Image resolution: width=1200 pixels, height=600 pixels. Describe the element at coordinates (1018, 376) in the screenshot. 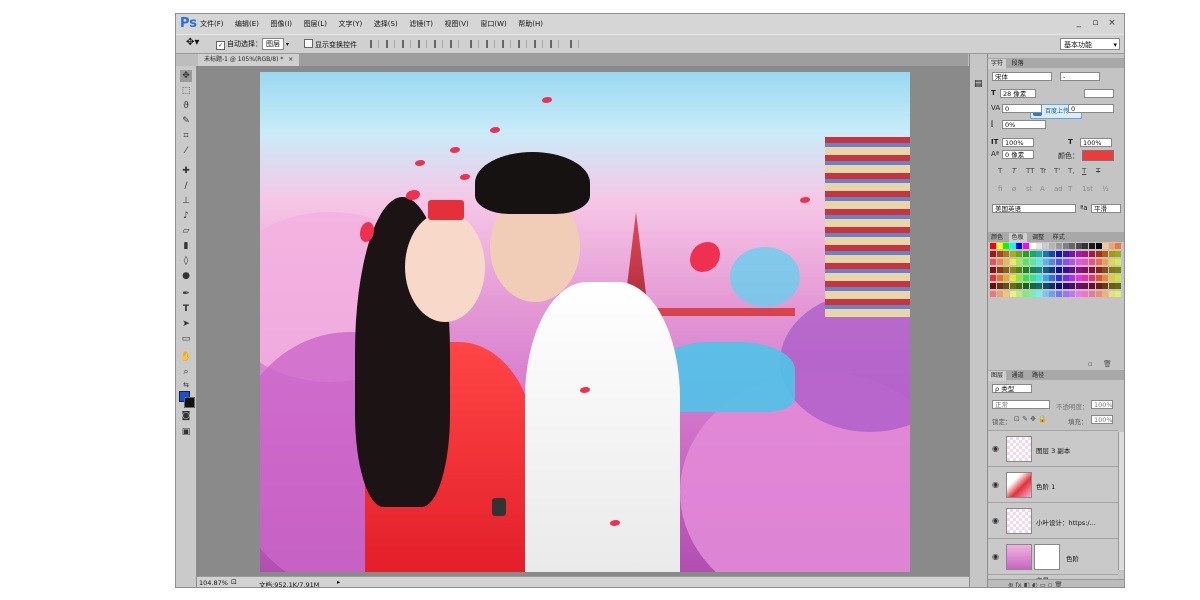

I see `tab-channels: 通道` at that location.